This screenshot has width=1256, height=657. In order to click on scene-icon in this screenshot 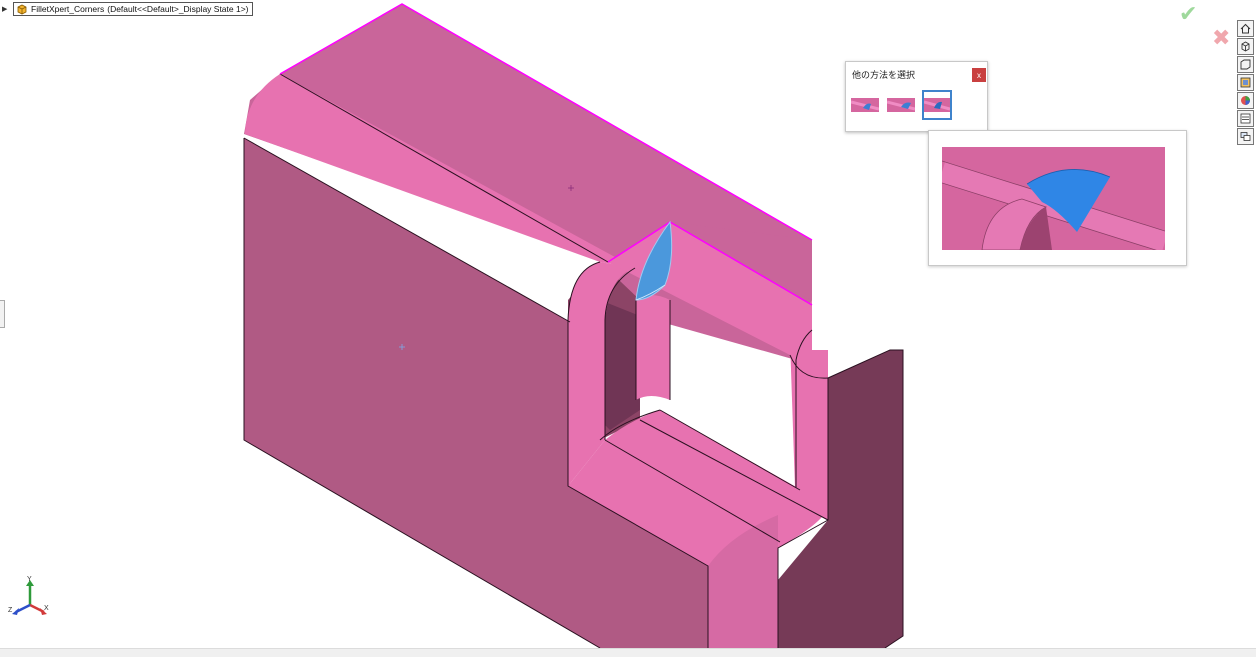, I will do `click(1245, 118)`.